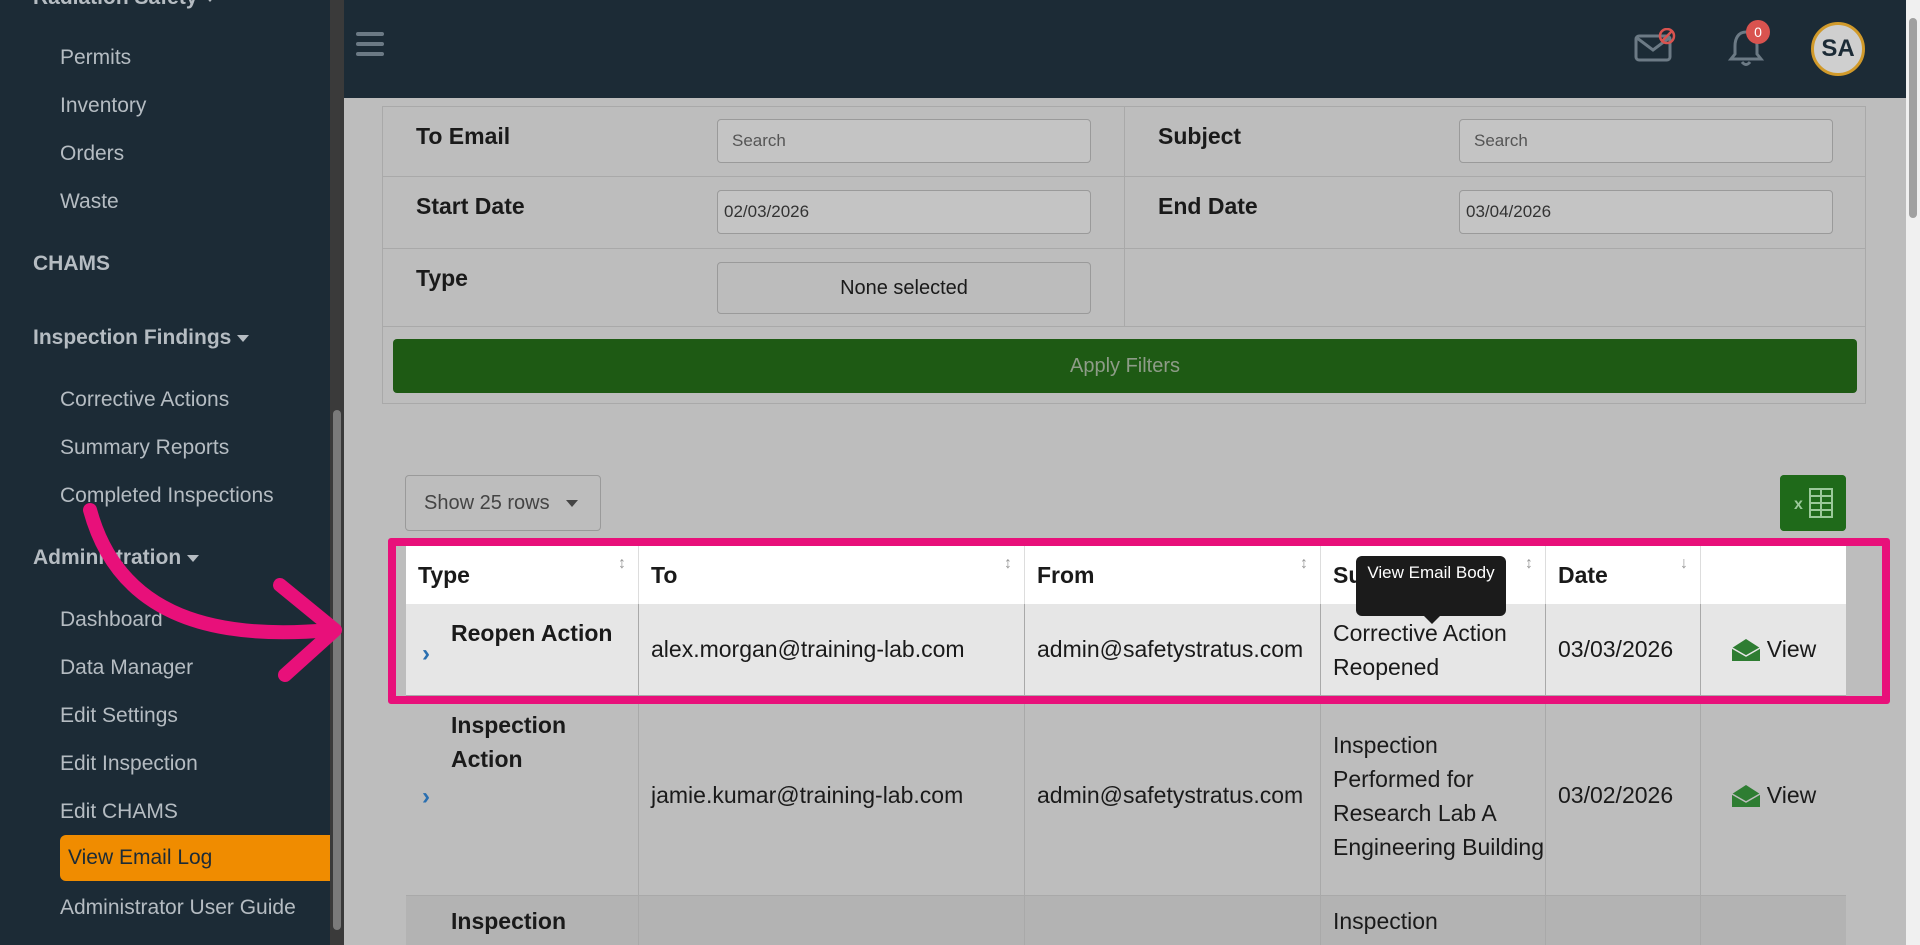 The image size is (1920, 945). What do you see at coordinates (1913, 118) in the screenshot?
I see `page-scrollbar-thumb` at bounding box center [1913, 118].